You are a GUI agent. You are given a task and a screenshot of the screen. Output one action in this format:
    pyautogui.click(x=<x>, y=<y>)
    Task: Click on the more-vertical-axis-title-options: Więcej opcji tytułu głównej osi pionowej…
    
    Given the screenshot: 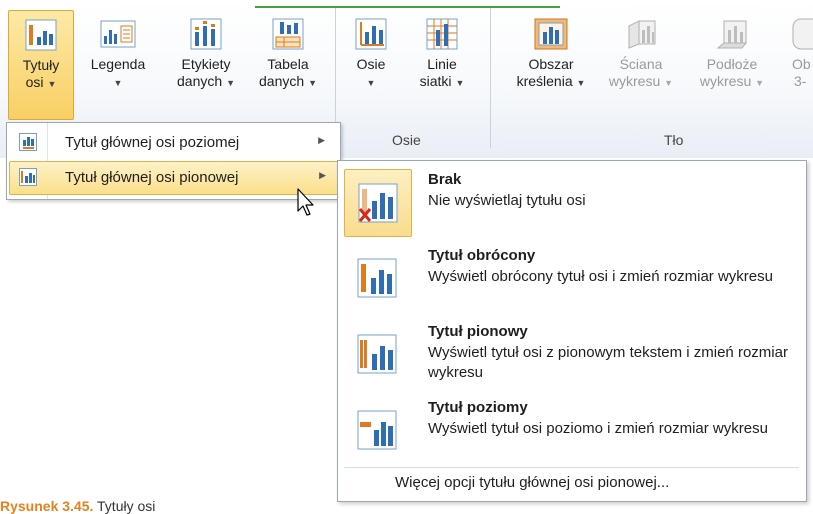 What is the action you would take?
    pyautogui.click(x=532, y=482)
    